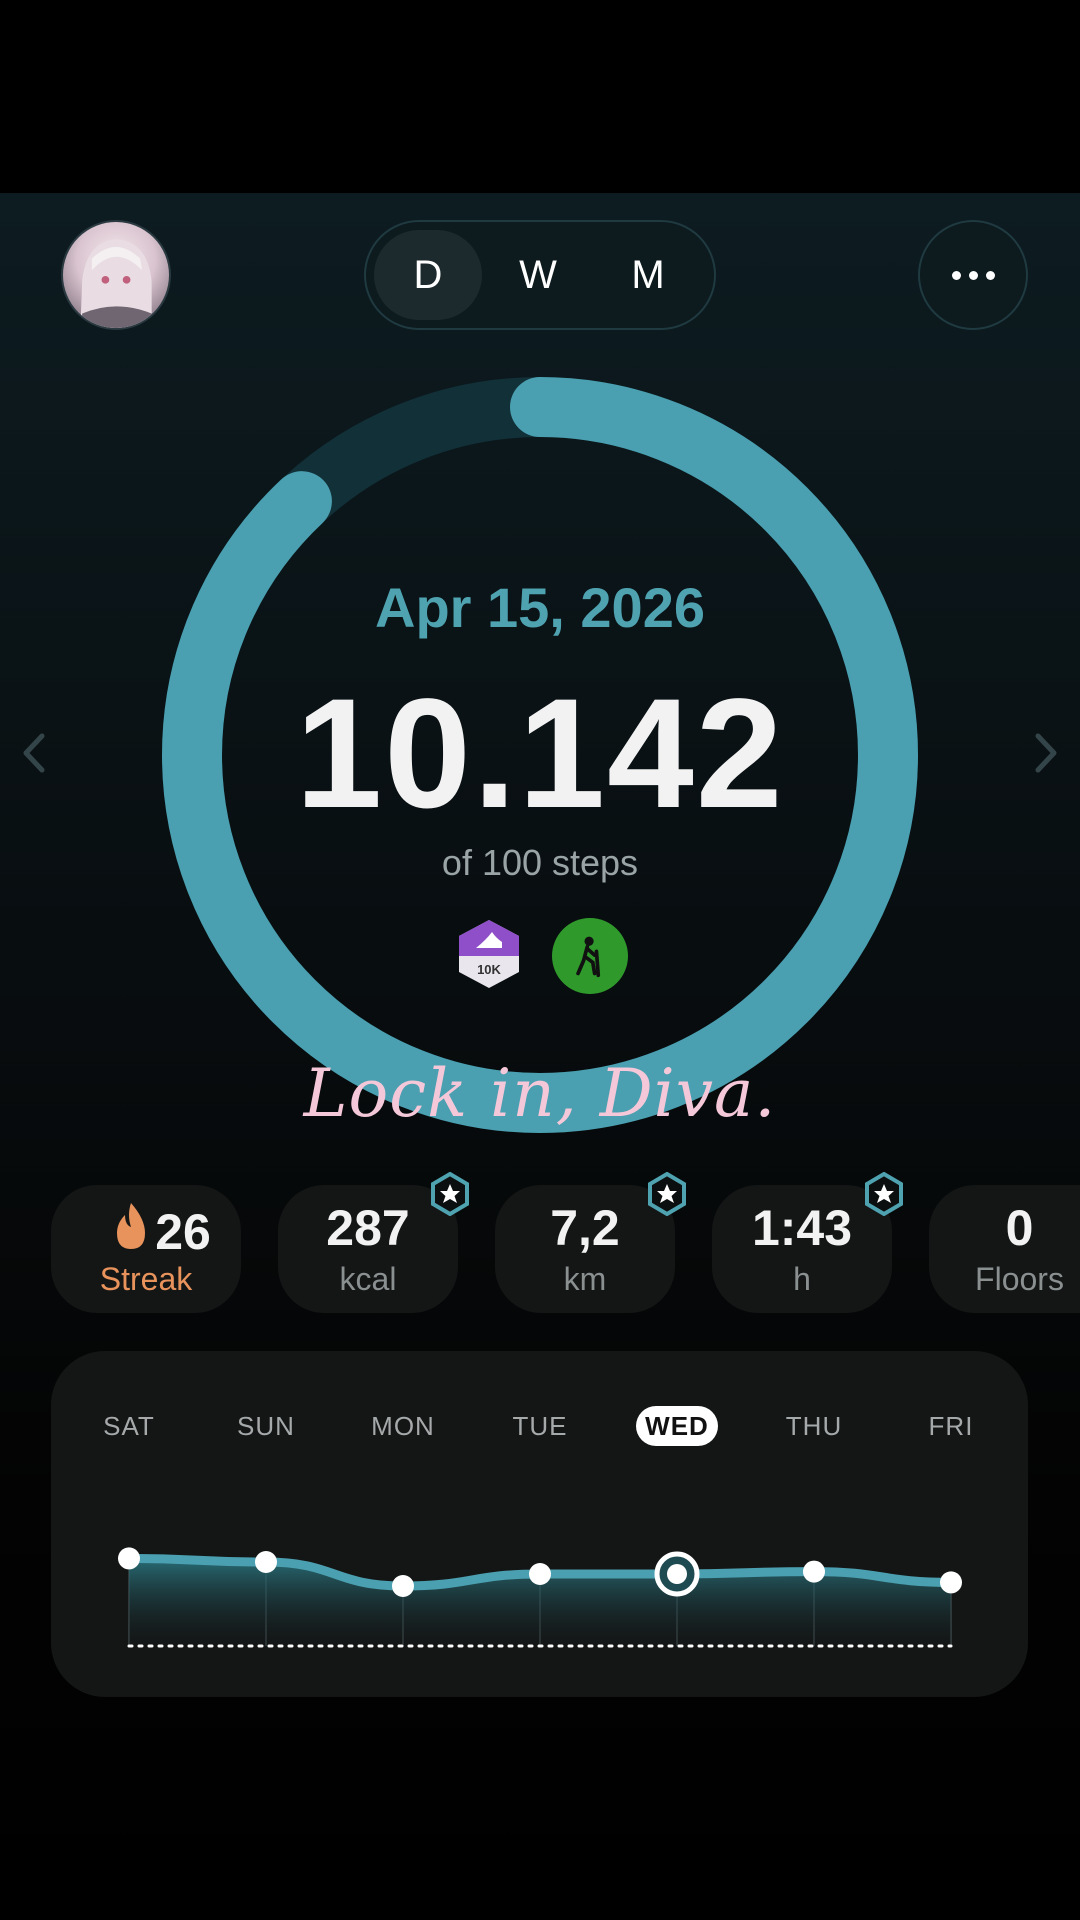  Describe the element at coordinates (951, 1582) in the screenshot. I see `chart-point-fri` at that location.